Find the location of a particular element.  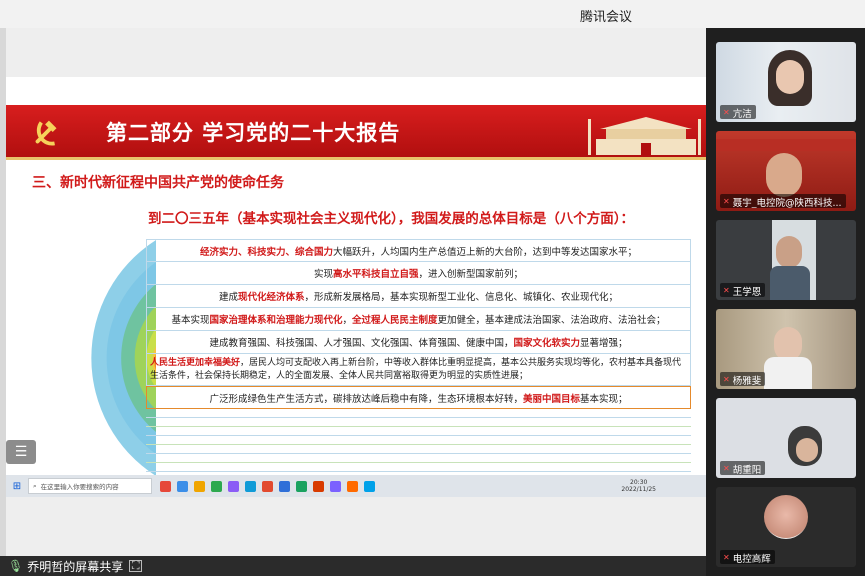

avatar is located at coordinates (786, 517).